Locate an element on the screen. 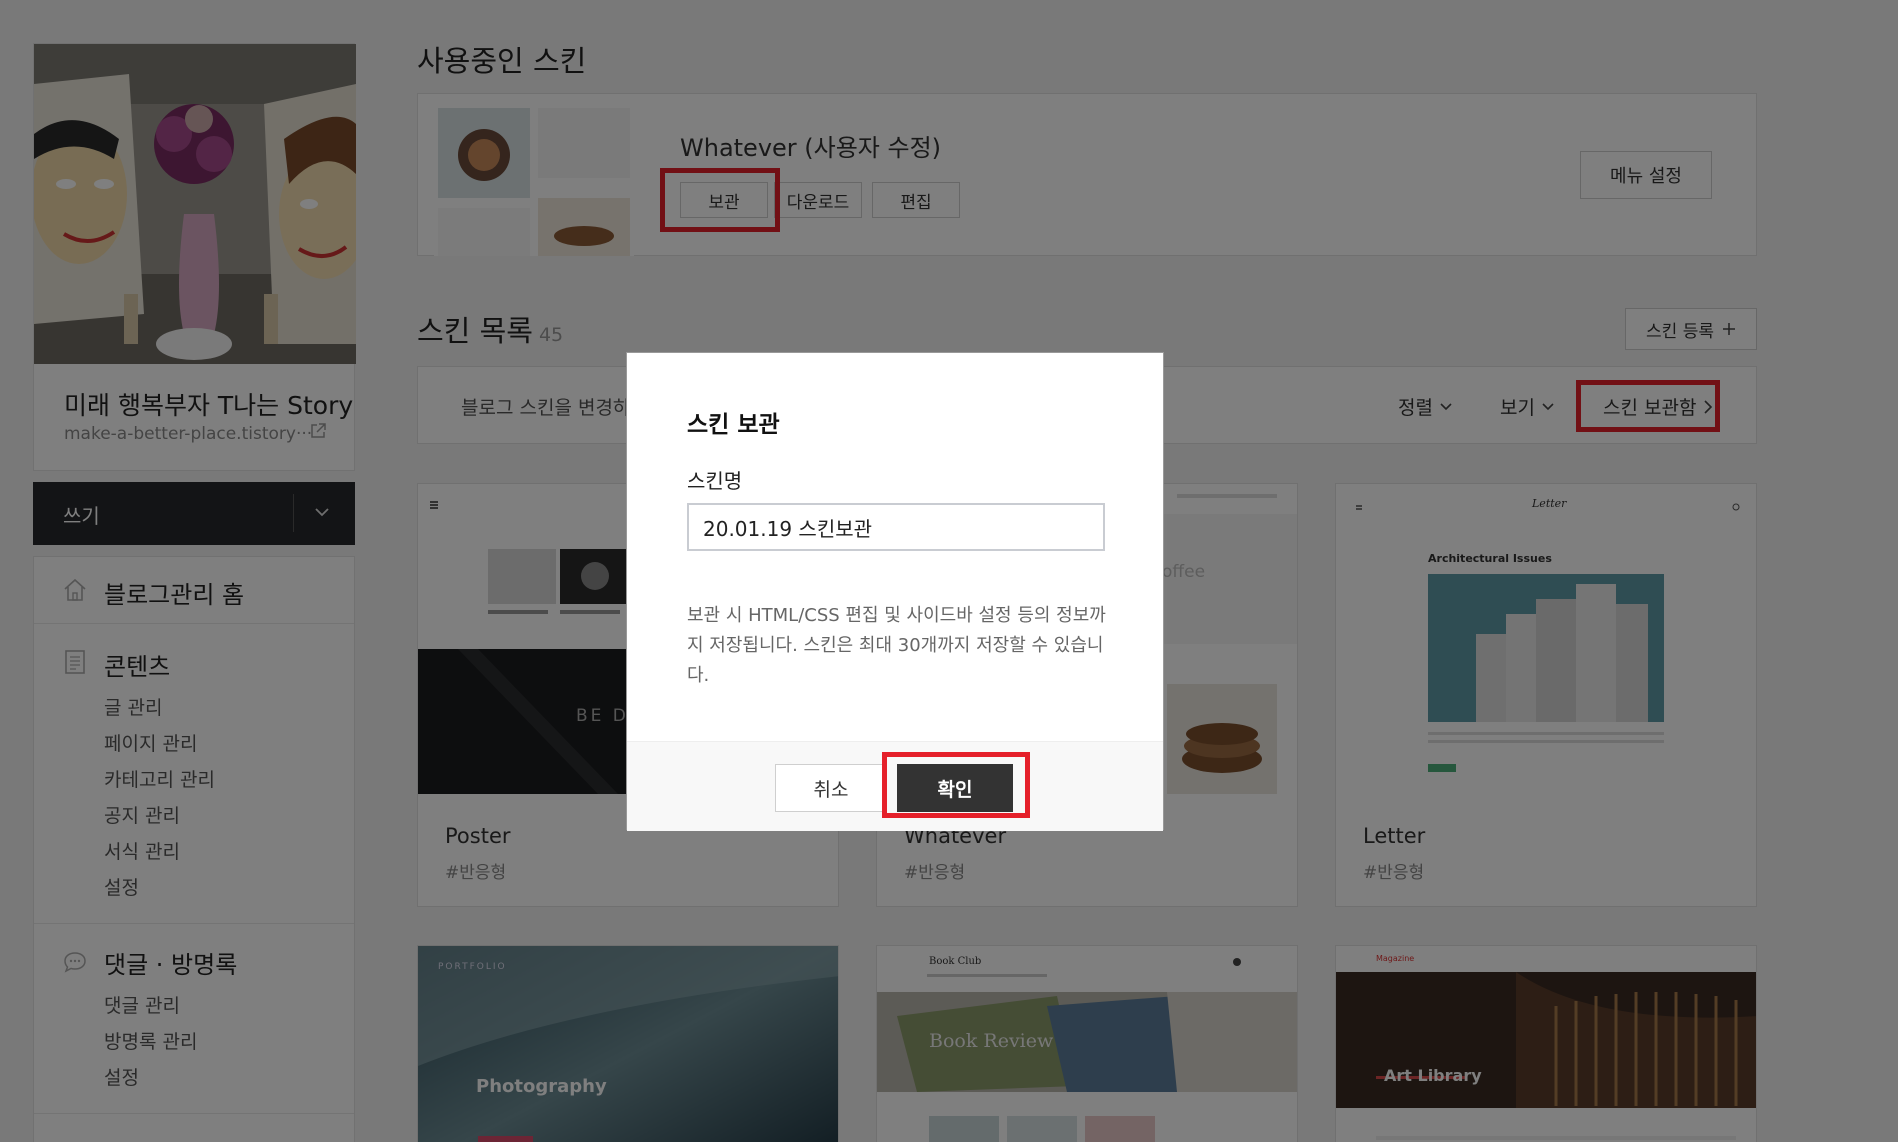 This screenshot has width=1898, height=1142. skin-name-input is located at coordinates (896, 527).